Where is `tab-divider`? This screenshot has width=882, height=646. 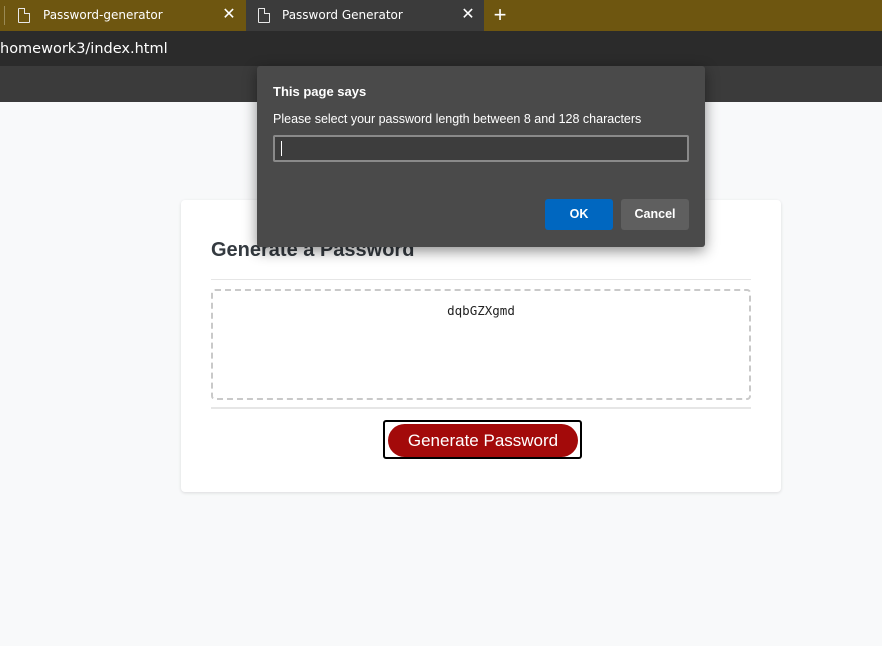
tab-divider is located at coordinates (4, 15).